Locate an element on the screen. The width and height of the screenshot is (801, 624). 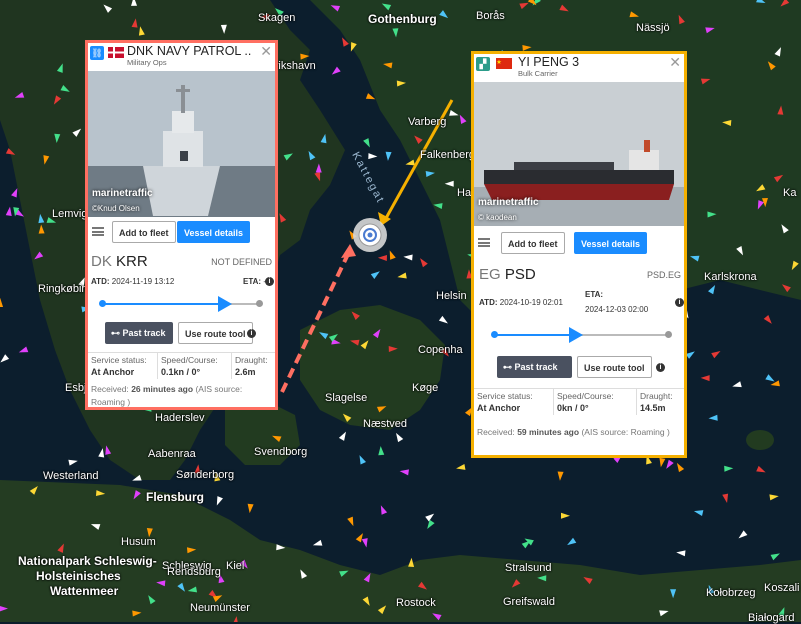
atd-row: ATD: 2024-11-19 13:12 is located at coordinates (132, 281).